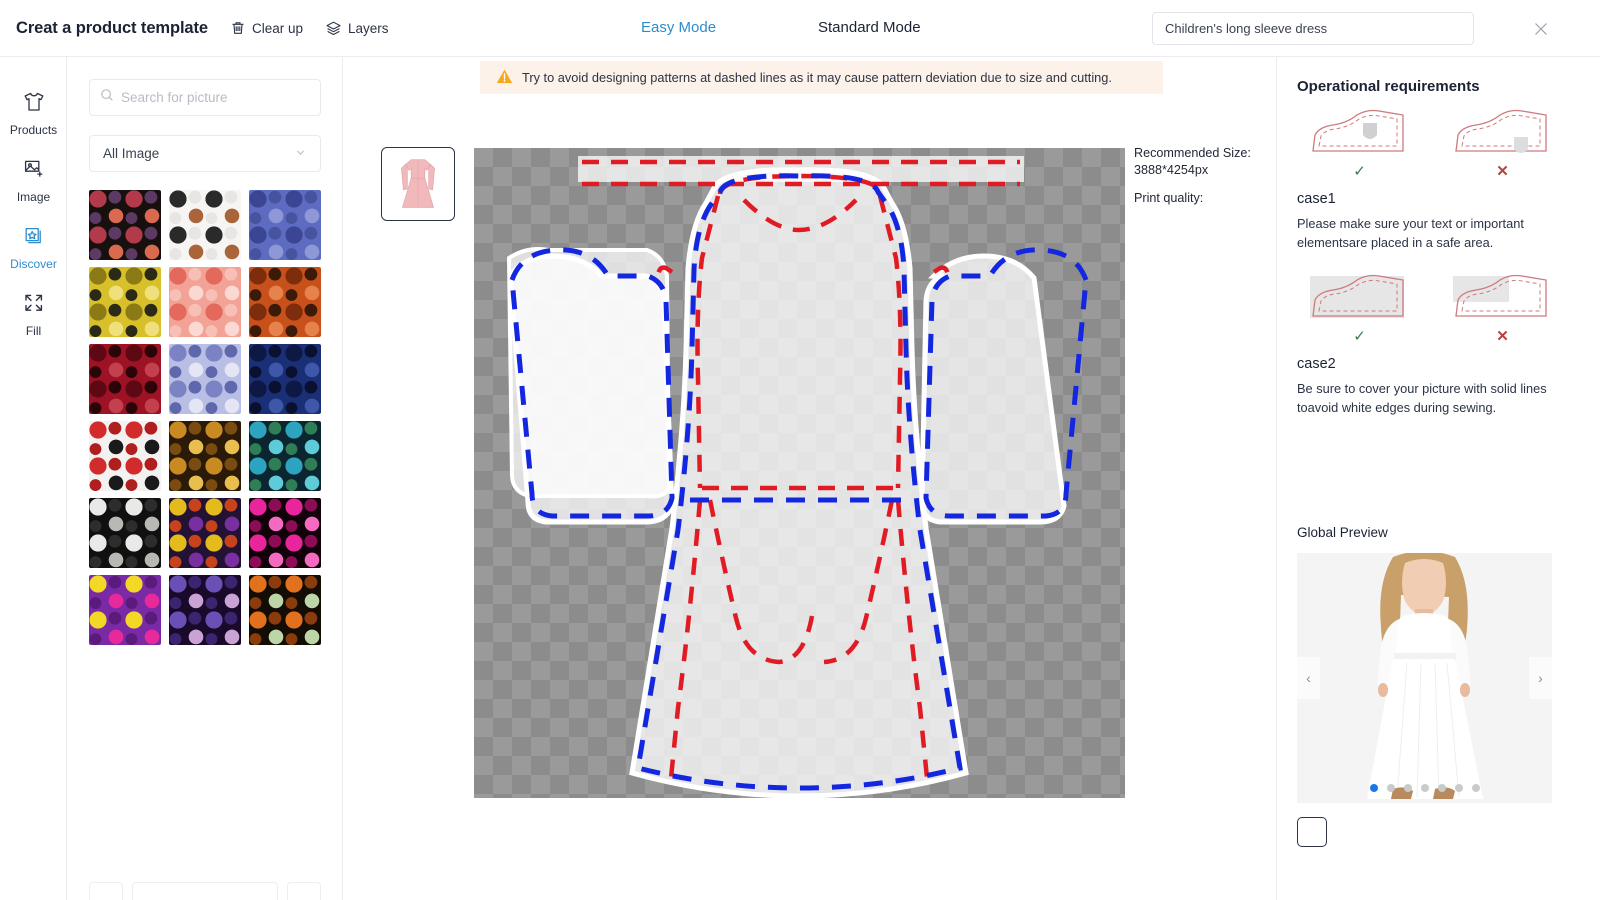 This screenshot has height=900, width=1600. I want to click on shoe-safe-area-bad-icon, so click(1500, 131).